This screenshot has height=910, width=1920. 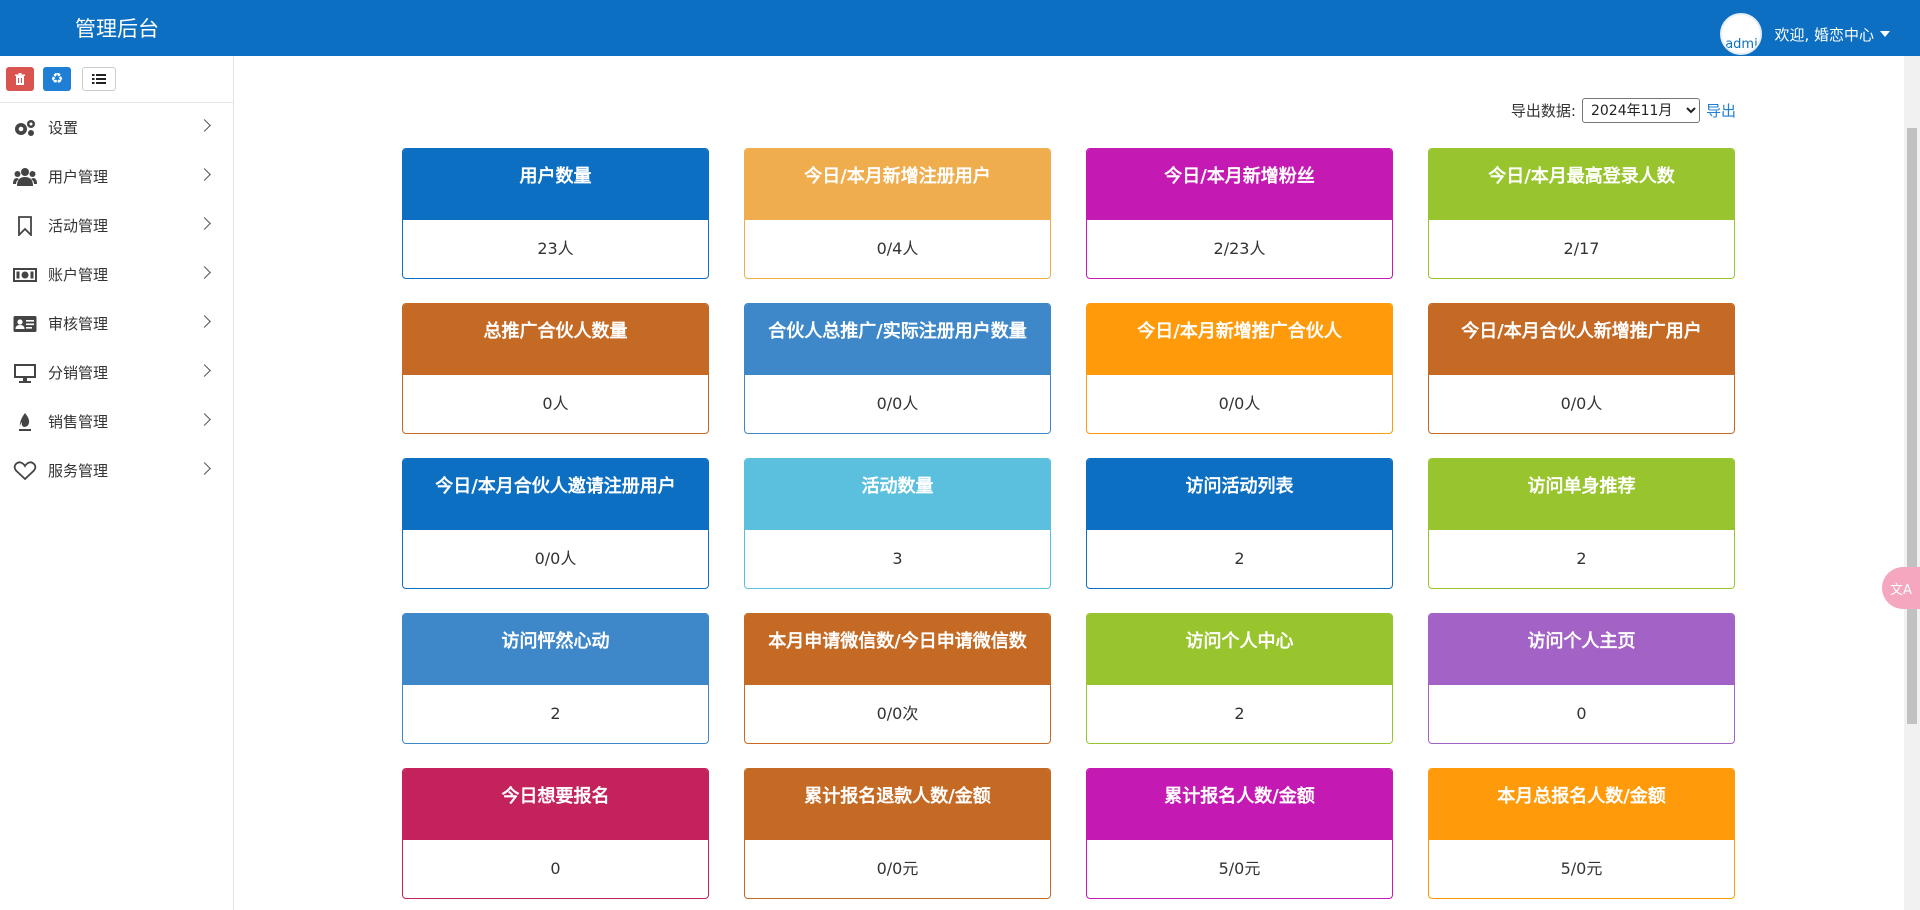 I want to click on stat-card-title: 本月申请微信数/今日申请微信数, so click(x=897, y=649).